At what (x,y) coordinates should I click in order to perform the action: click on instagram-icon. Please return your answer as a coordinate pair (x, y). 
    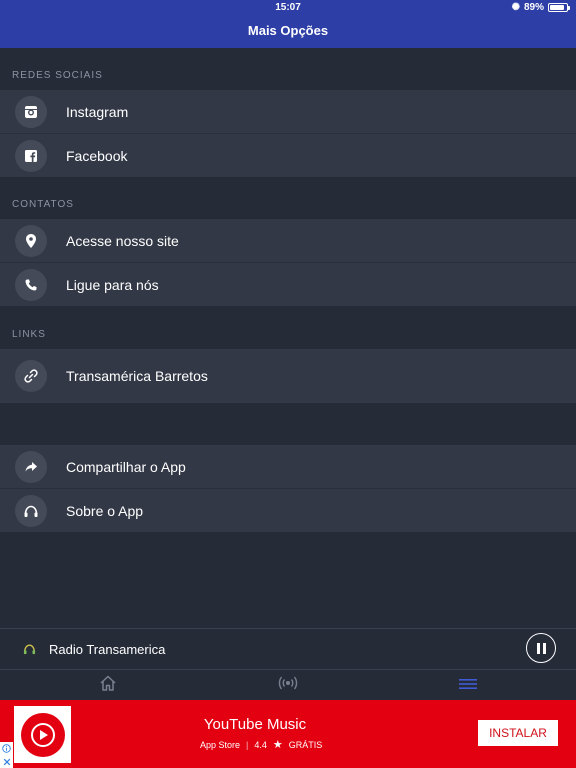
    Looking at the image, I should click on (31, 111).